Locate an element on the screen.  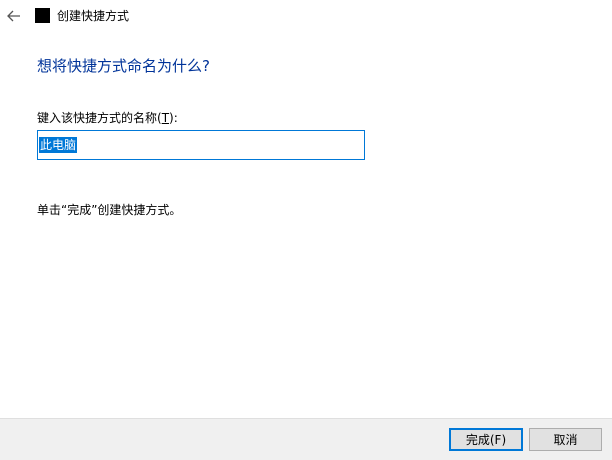
shortcut-name-input: 此电脑 is located at coordinates (201, 145).